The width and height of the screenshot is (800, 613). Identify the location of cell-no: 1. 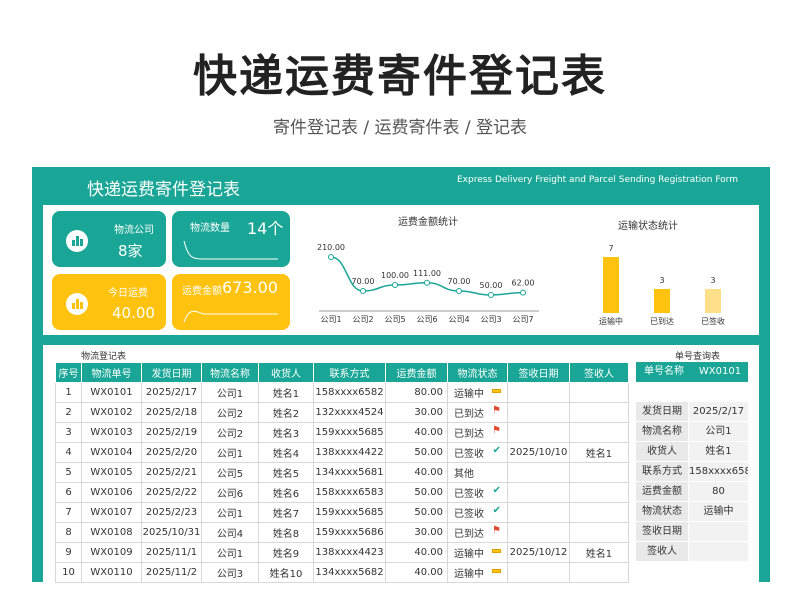
(68, 392).